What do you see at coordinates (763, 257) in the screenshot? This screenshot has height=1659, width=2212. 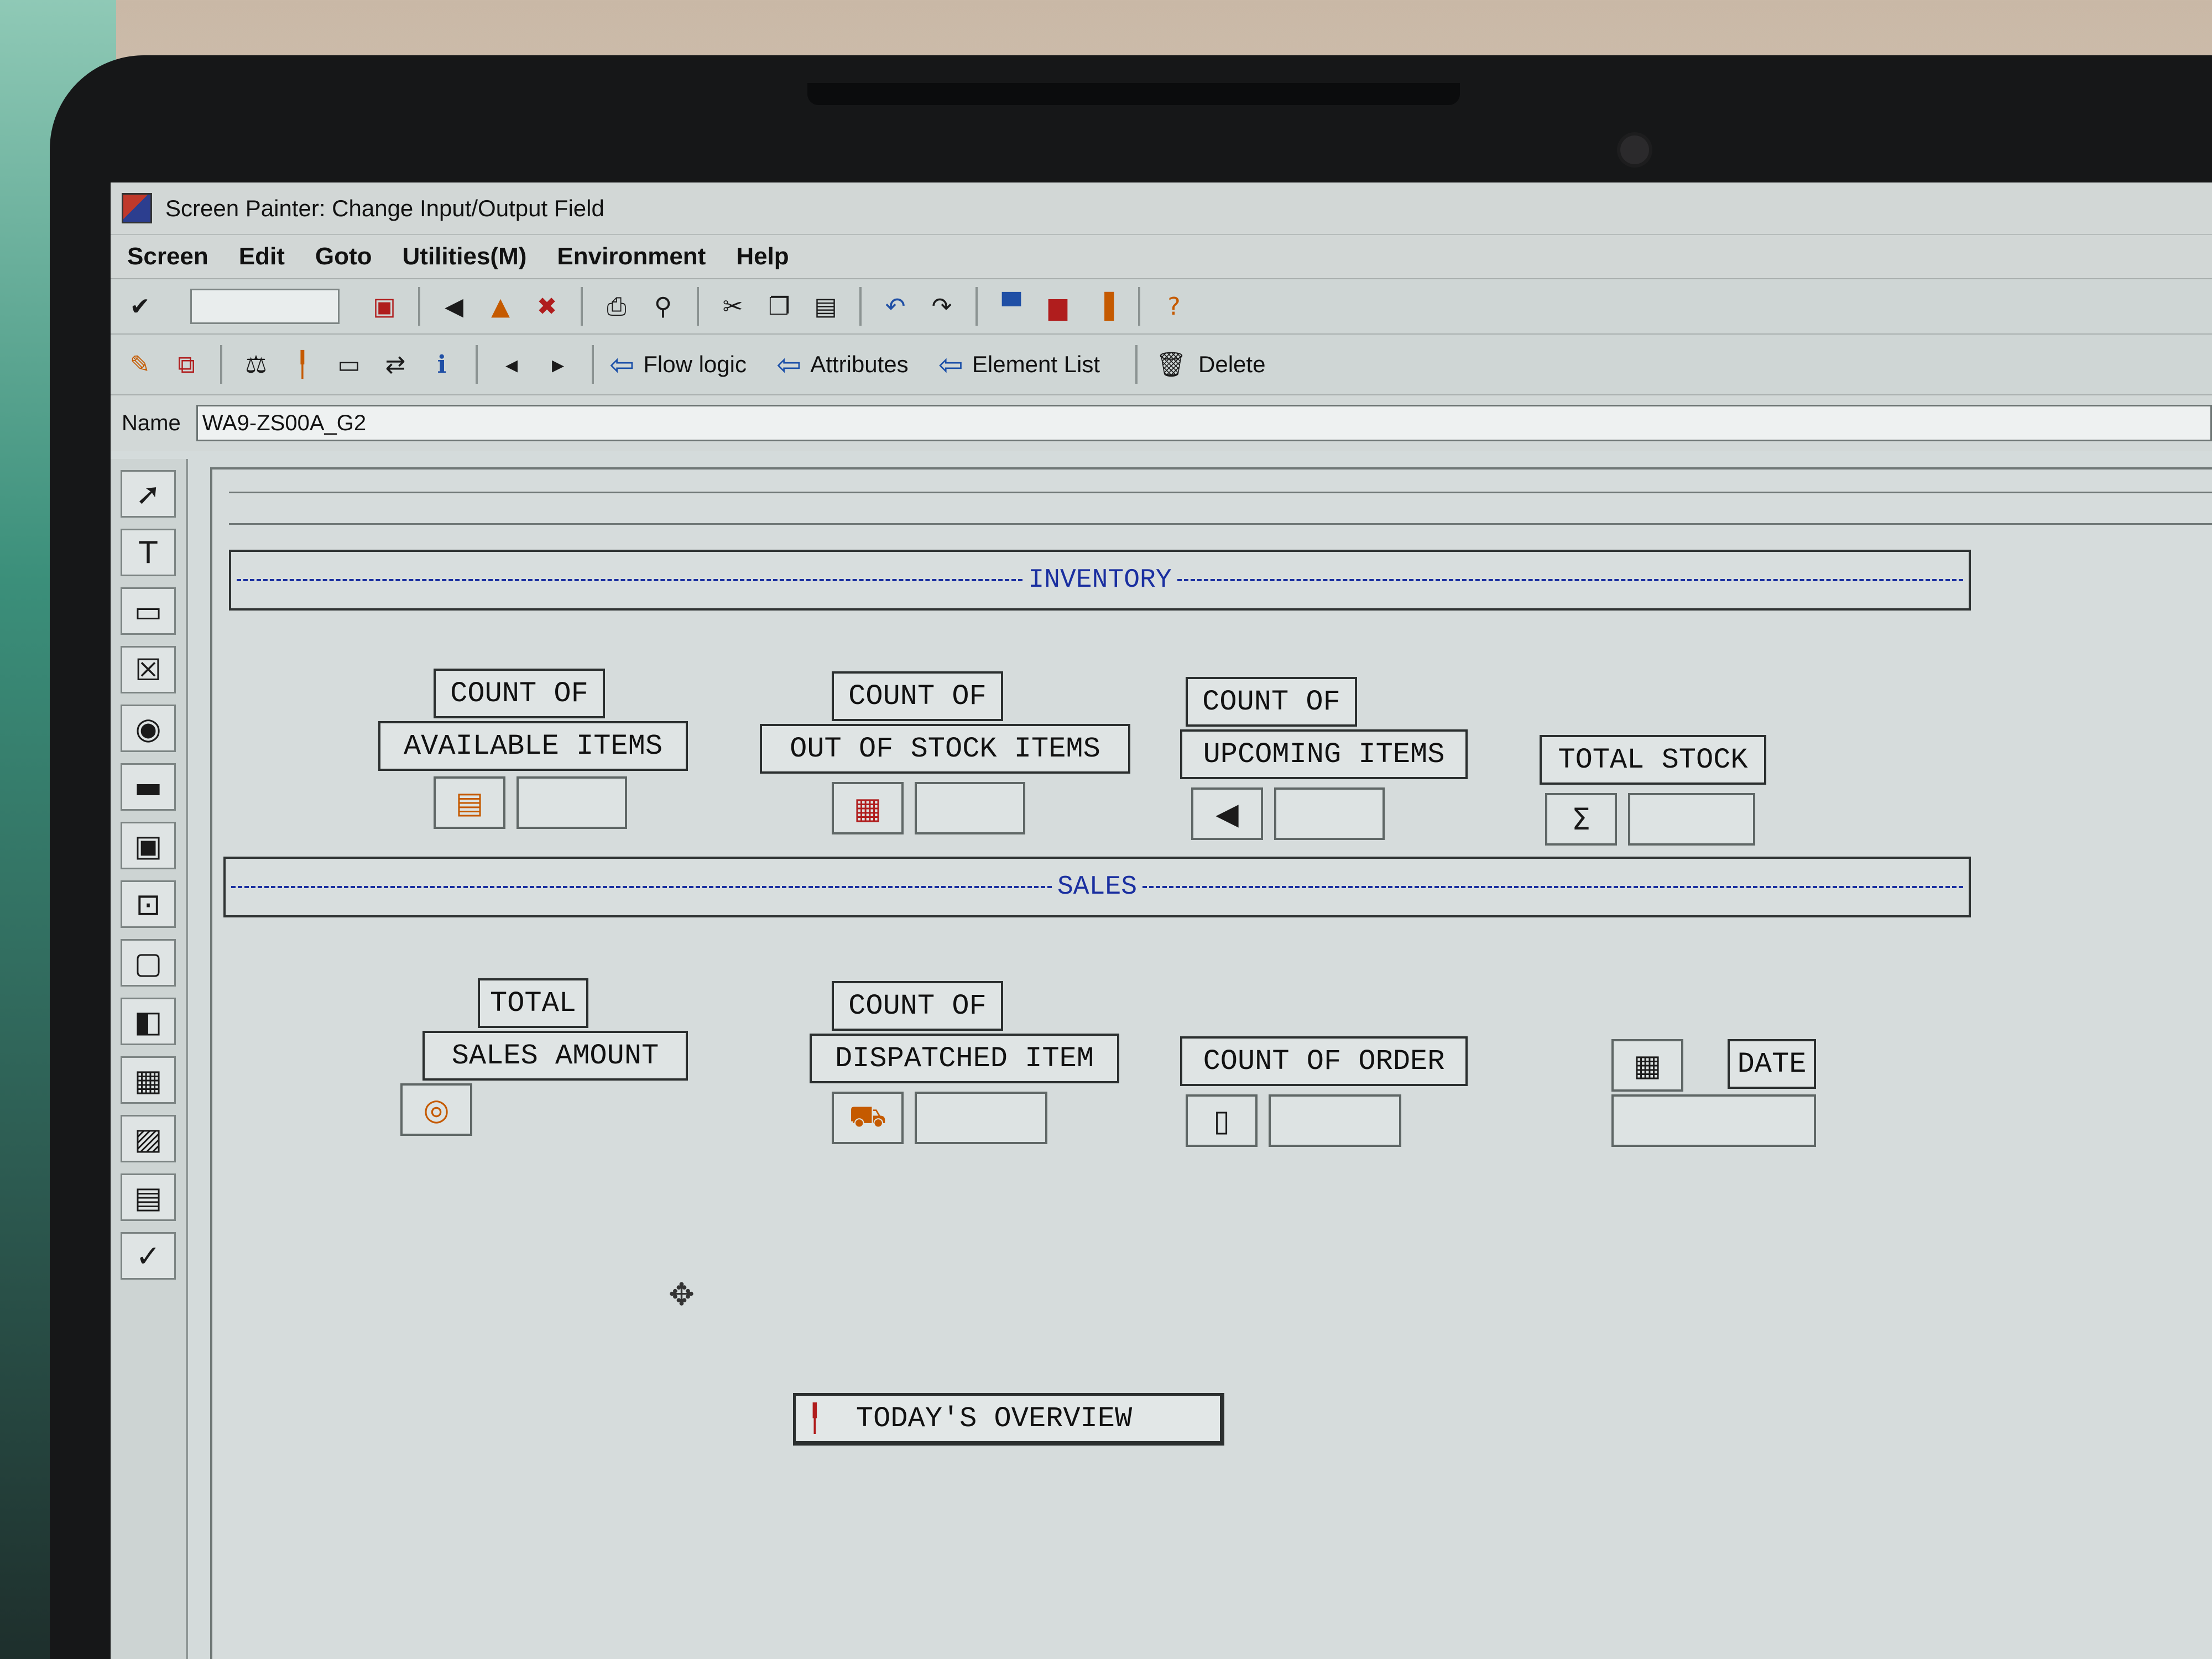 I see `menu-help: Help` at bounding box center [763, 257].